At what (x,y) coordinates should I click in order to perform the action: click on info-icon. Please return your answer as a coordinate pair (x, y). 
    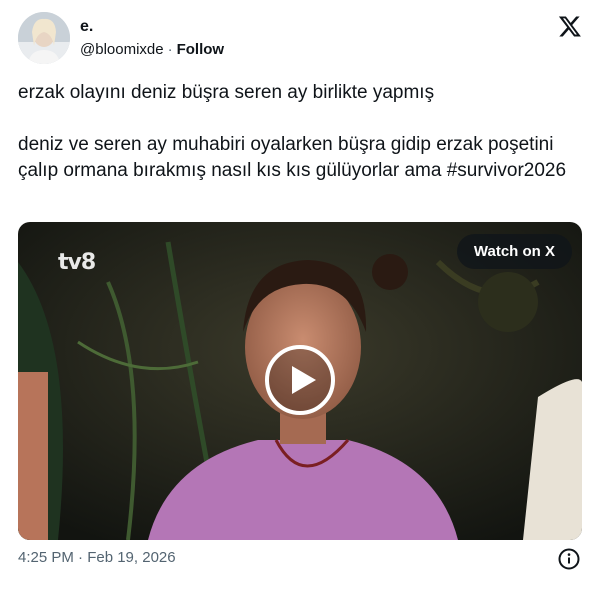
    Looking at the image, I should click on (569, 559).